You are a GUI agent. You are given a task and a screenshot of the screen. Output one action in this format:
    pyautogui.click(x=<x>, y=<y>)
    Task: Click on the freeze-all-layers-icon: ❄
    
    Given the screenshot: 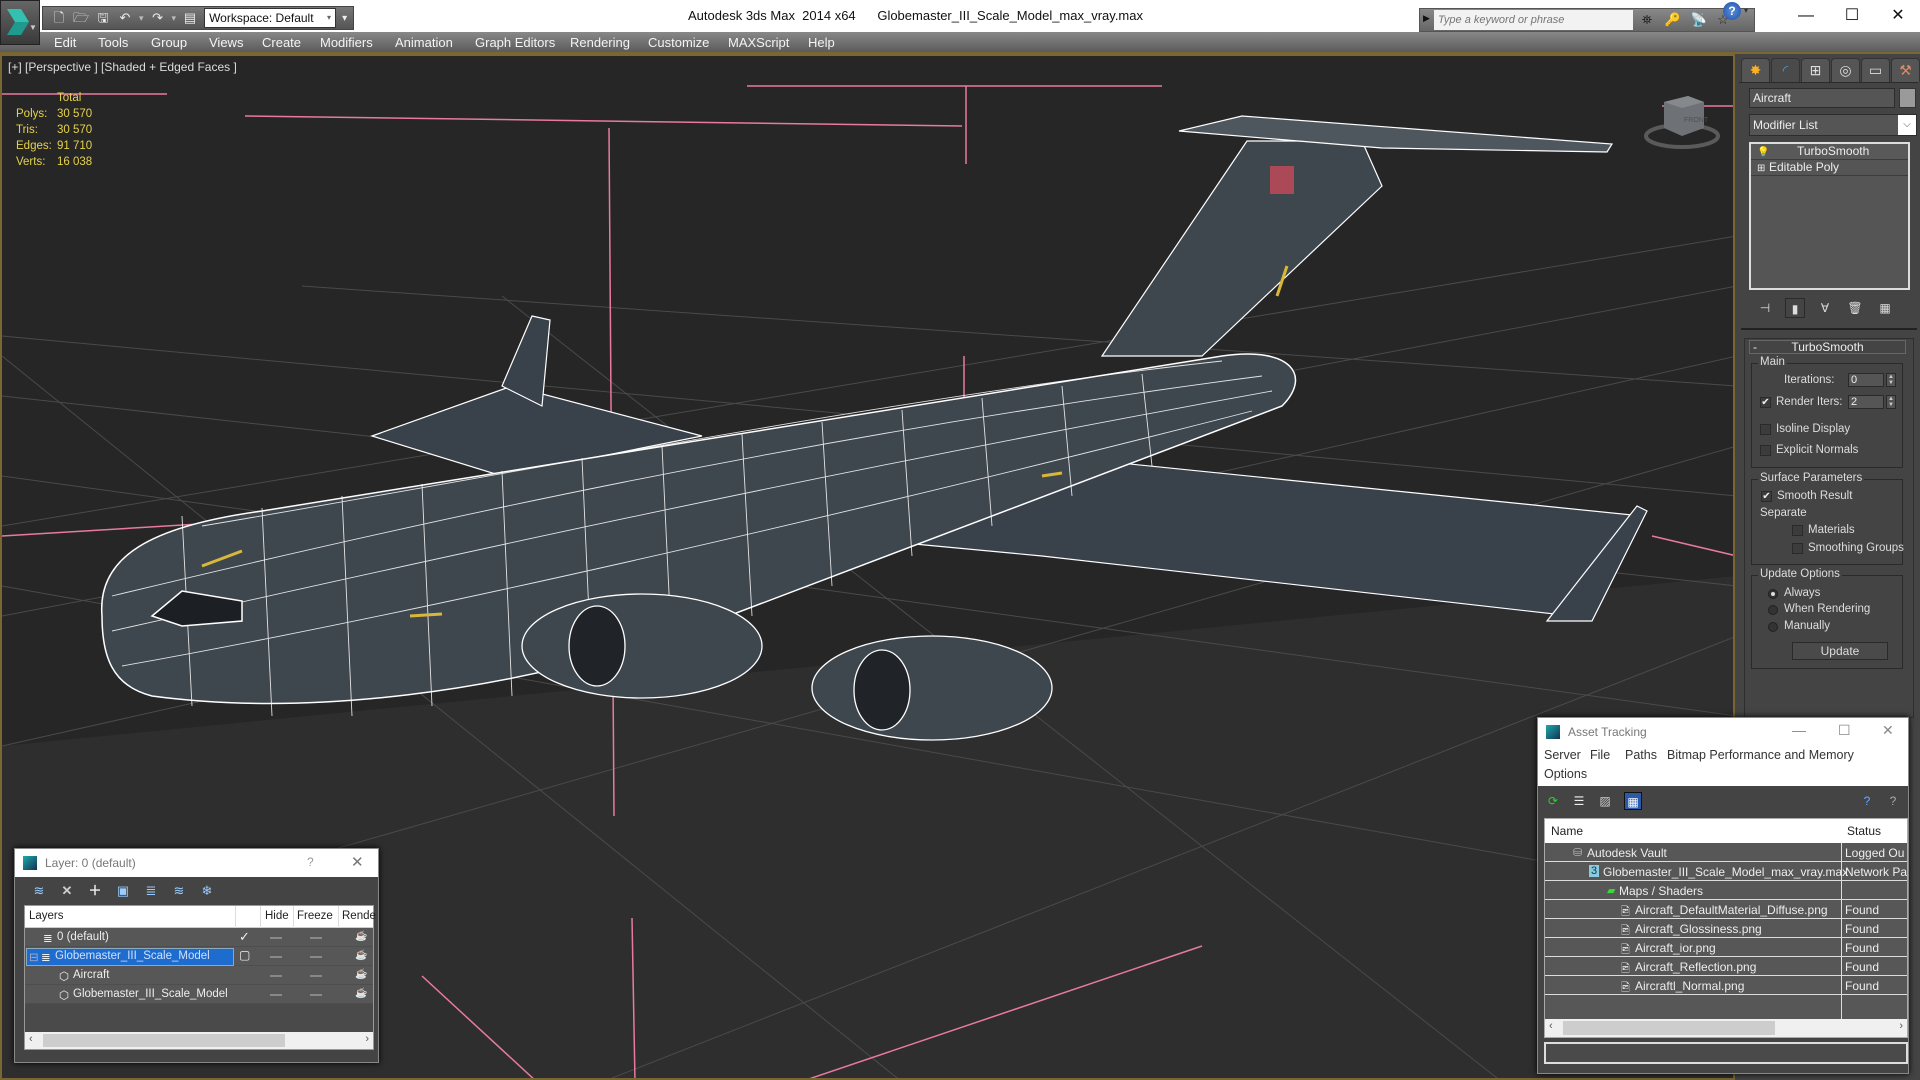 What is the action you would take?
    pyautogui.click(x=207, y=891)
    